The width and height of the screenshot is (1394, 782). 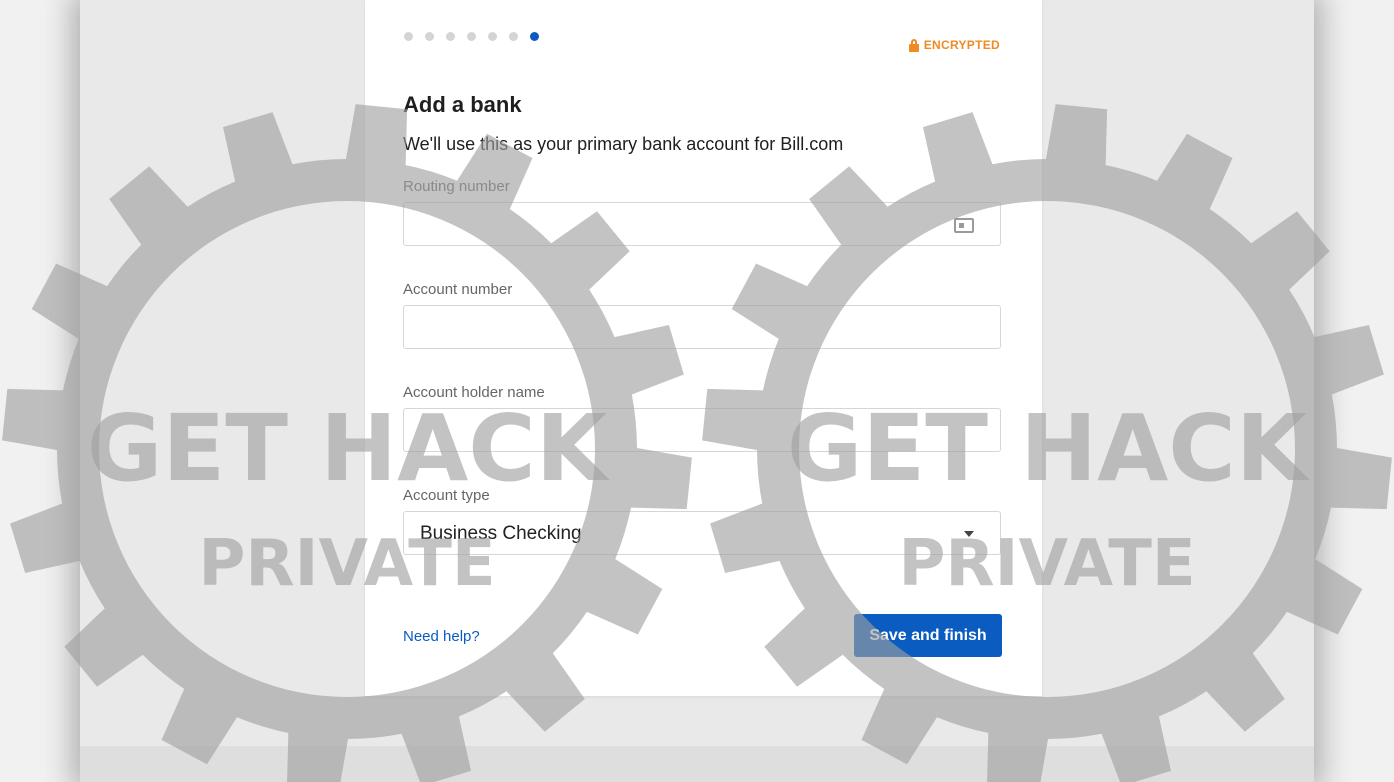 I want to click on chevron-down-icon, so click(x=969, y=534).